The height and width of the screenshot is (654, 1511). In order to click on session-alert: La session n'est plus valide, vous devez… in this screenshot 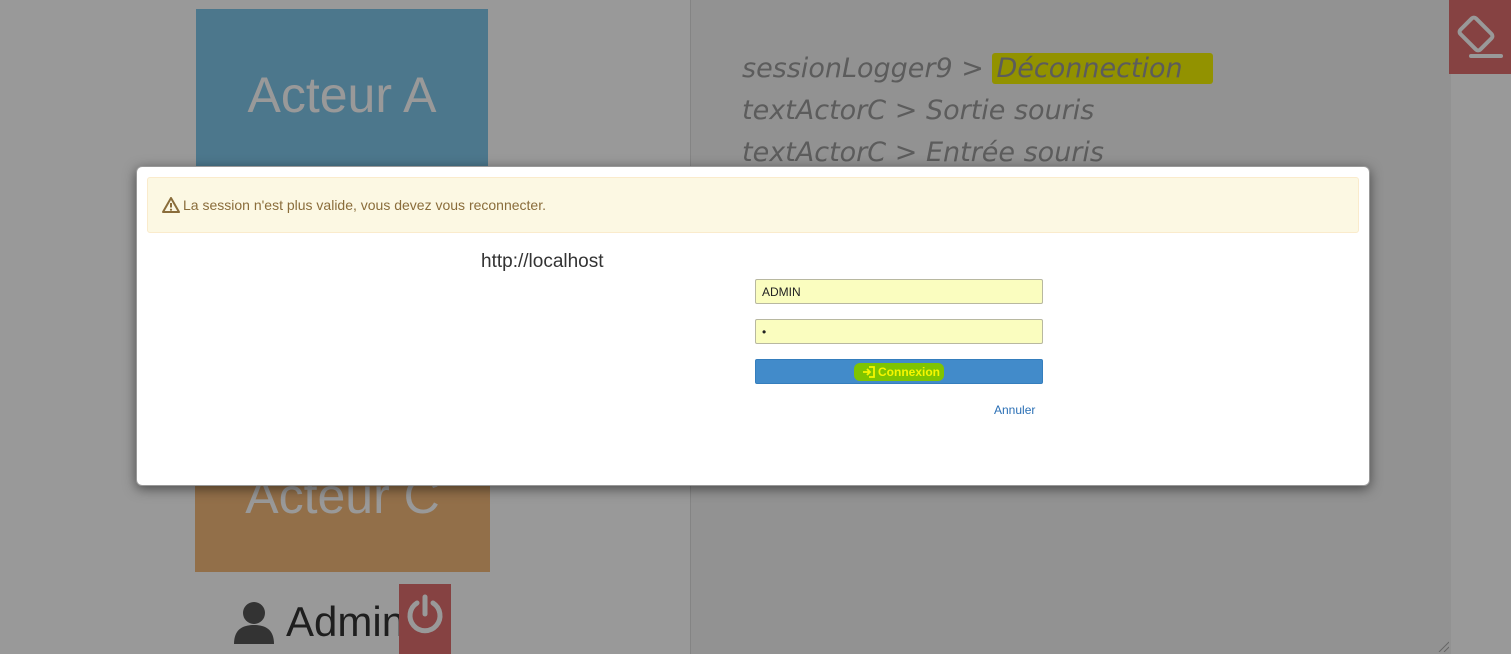, I will do `click(753, 205)`.